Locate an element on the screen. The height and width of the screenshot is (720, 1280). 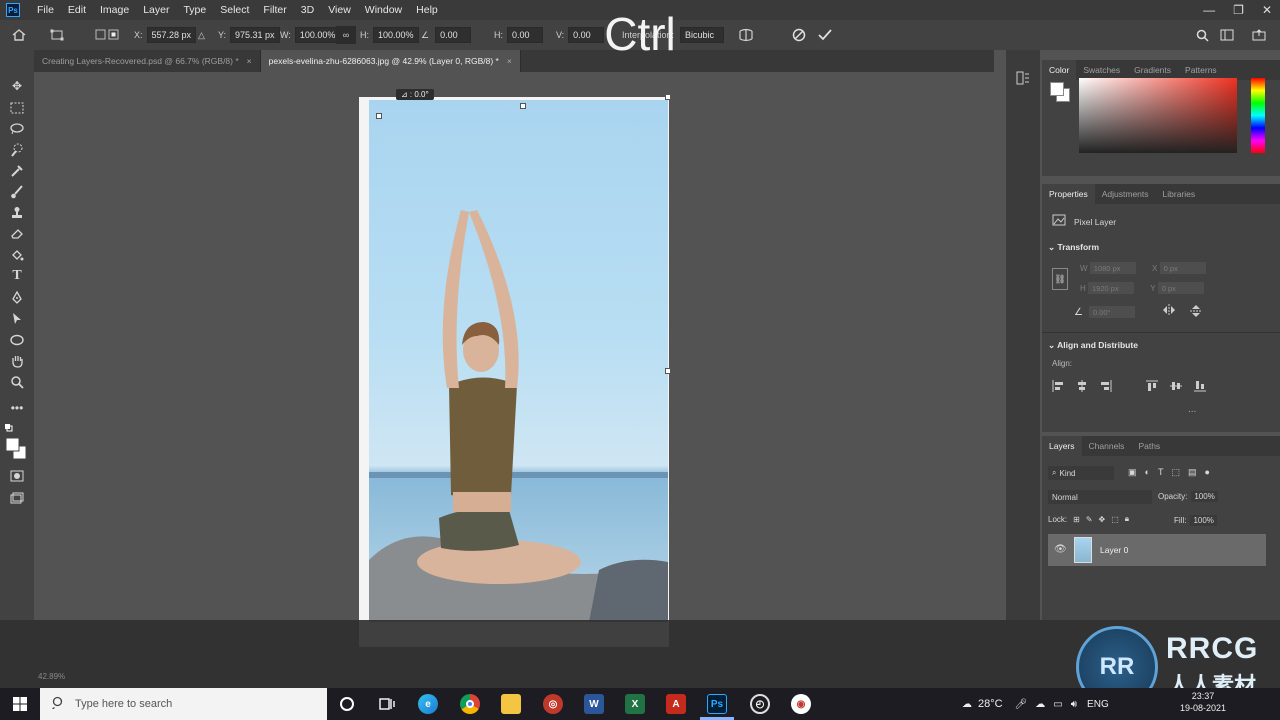
file-explorer-icon is located at coordinates (511, 704).